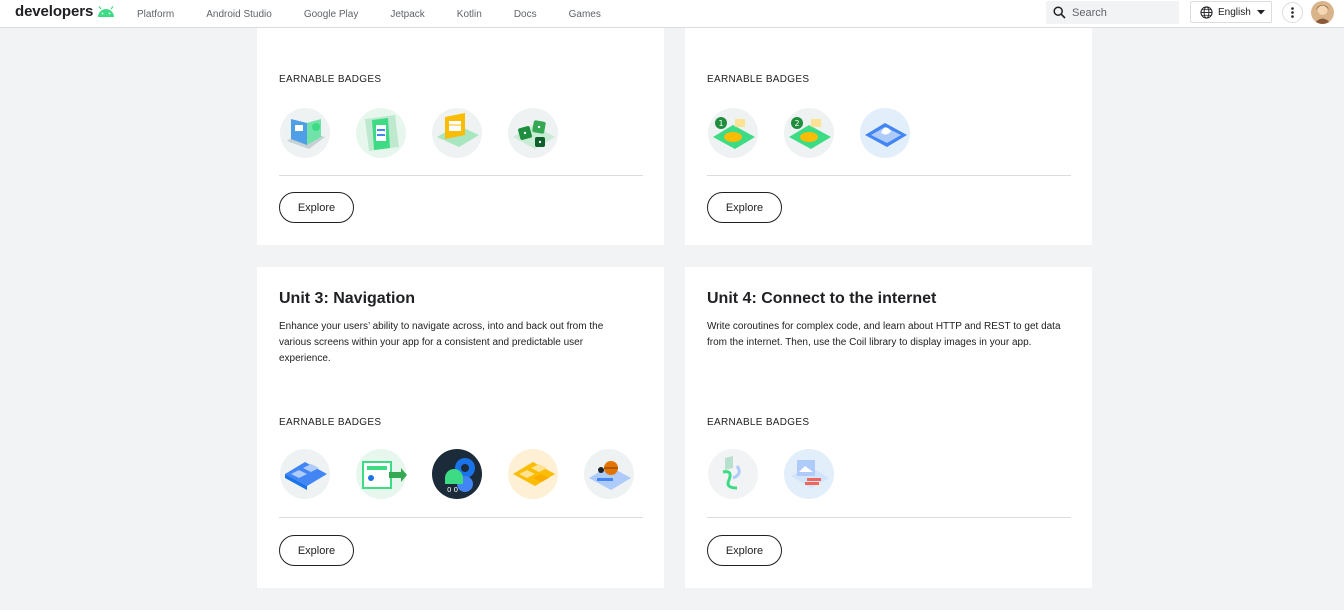 The width and height of the screenshot is (1344, 610). Describe the element at coordinates (809, 133) in the screenshot. I see `tip-calculator-2-badge-icon: 2` at that location.